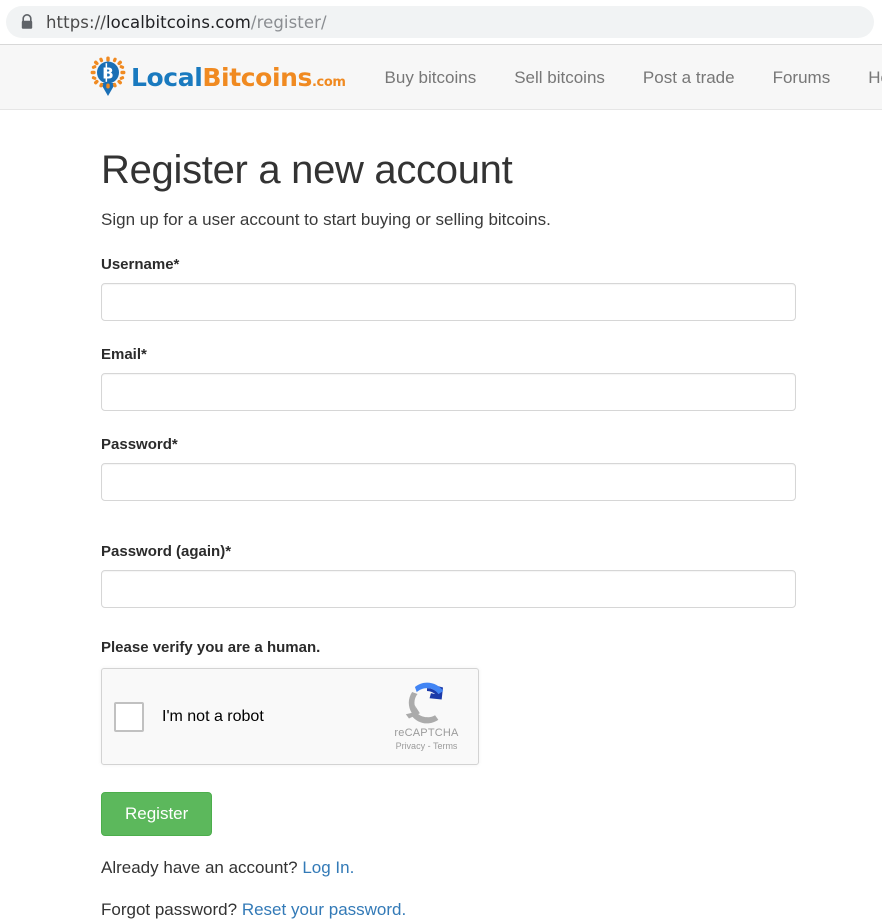  What do you see at coordinates (213, 716) in the screenshot?
I see `recaptcha-checkbox-label: I'm not a robot` at bounding box center [213, 716].